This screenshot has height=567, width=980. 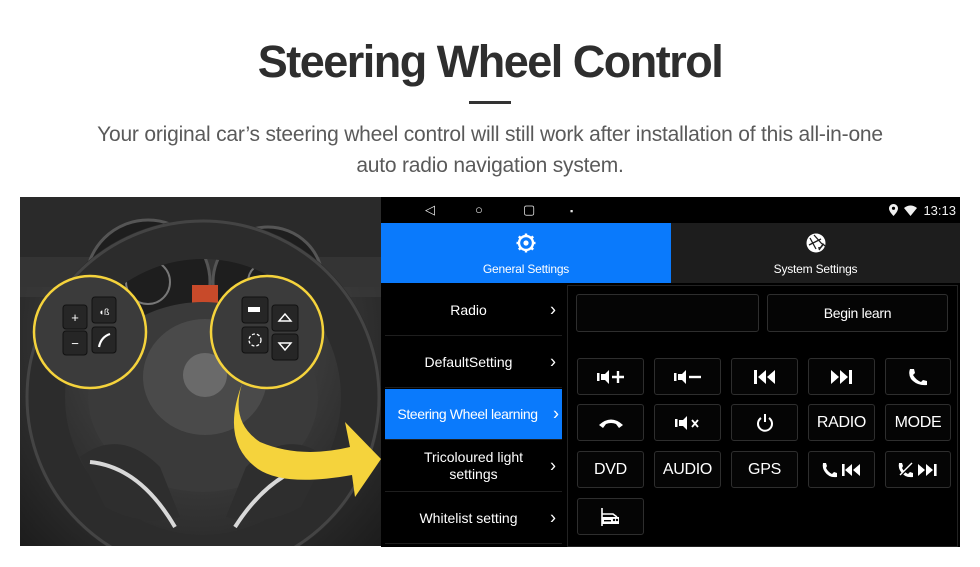 What do you see at coordinates (468, 309) in the screenshot?
I see `menu-item-label: Radio` at bounding box center [468, 309].